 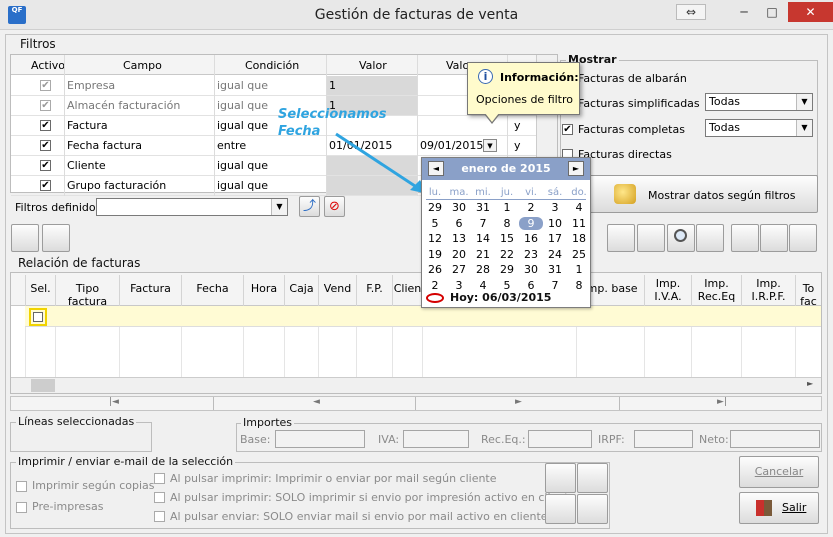 I want to click on facturas-column-header: Caja, so click(x=301, y=290).